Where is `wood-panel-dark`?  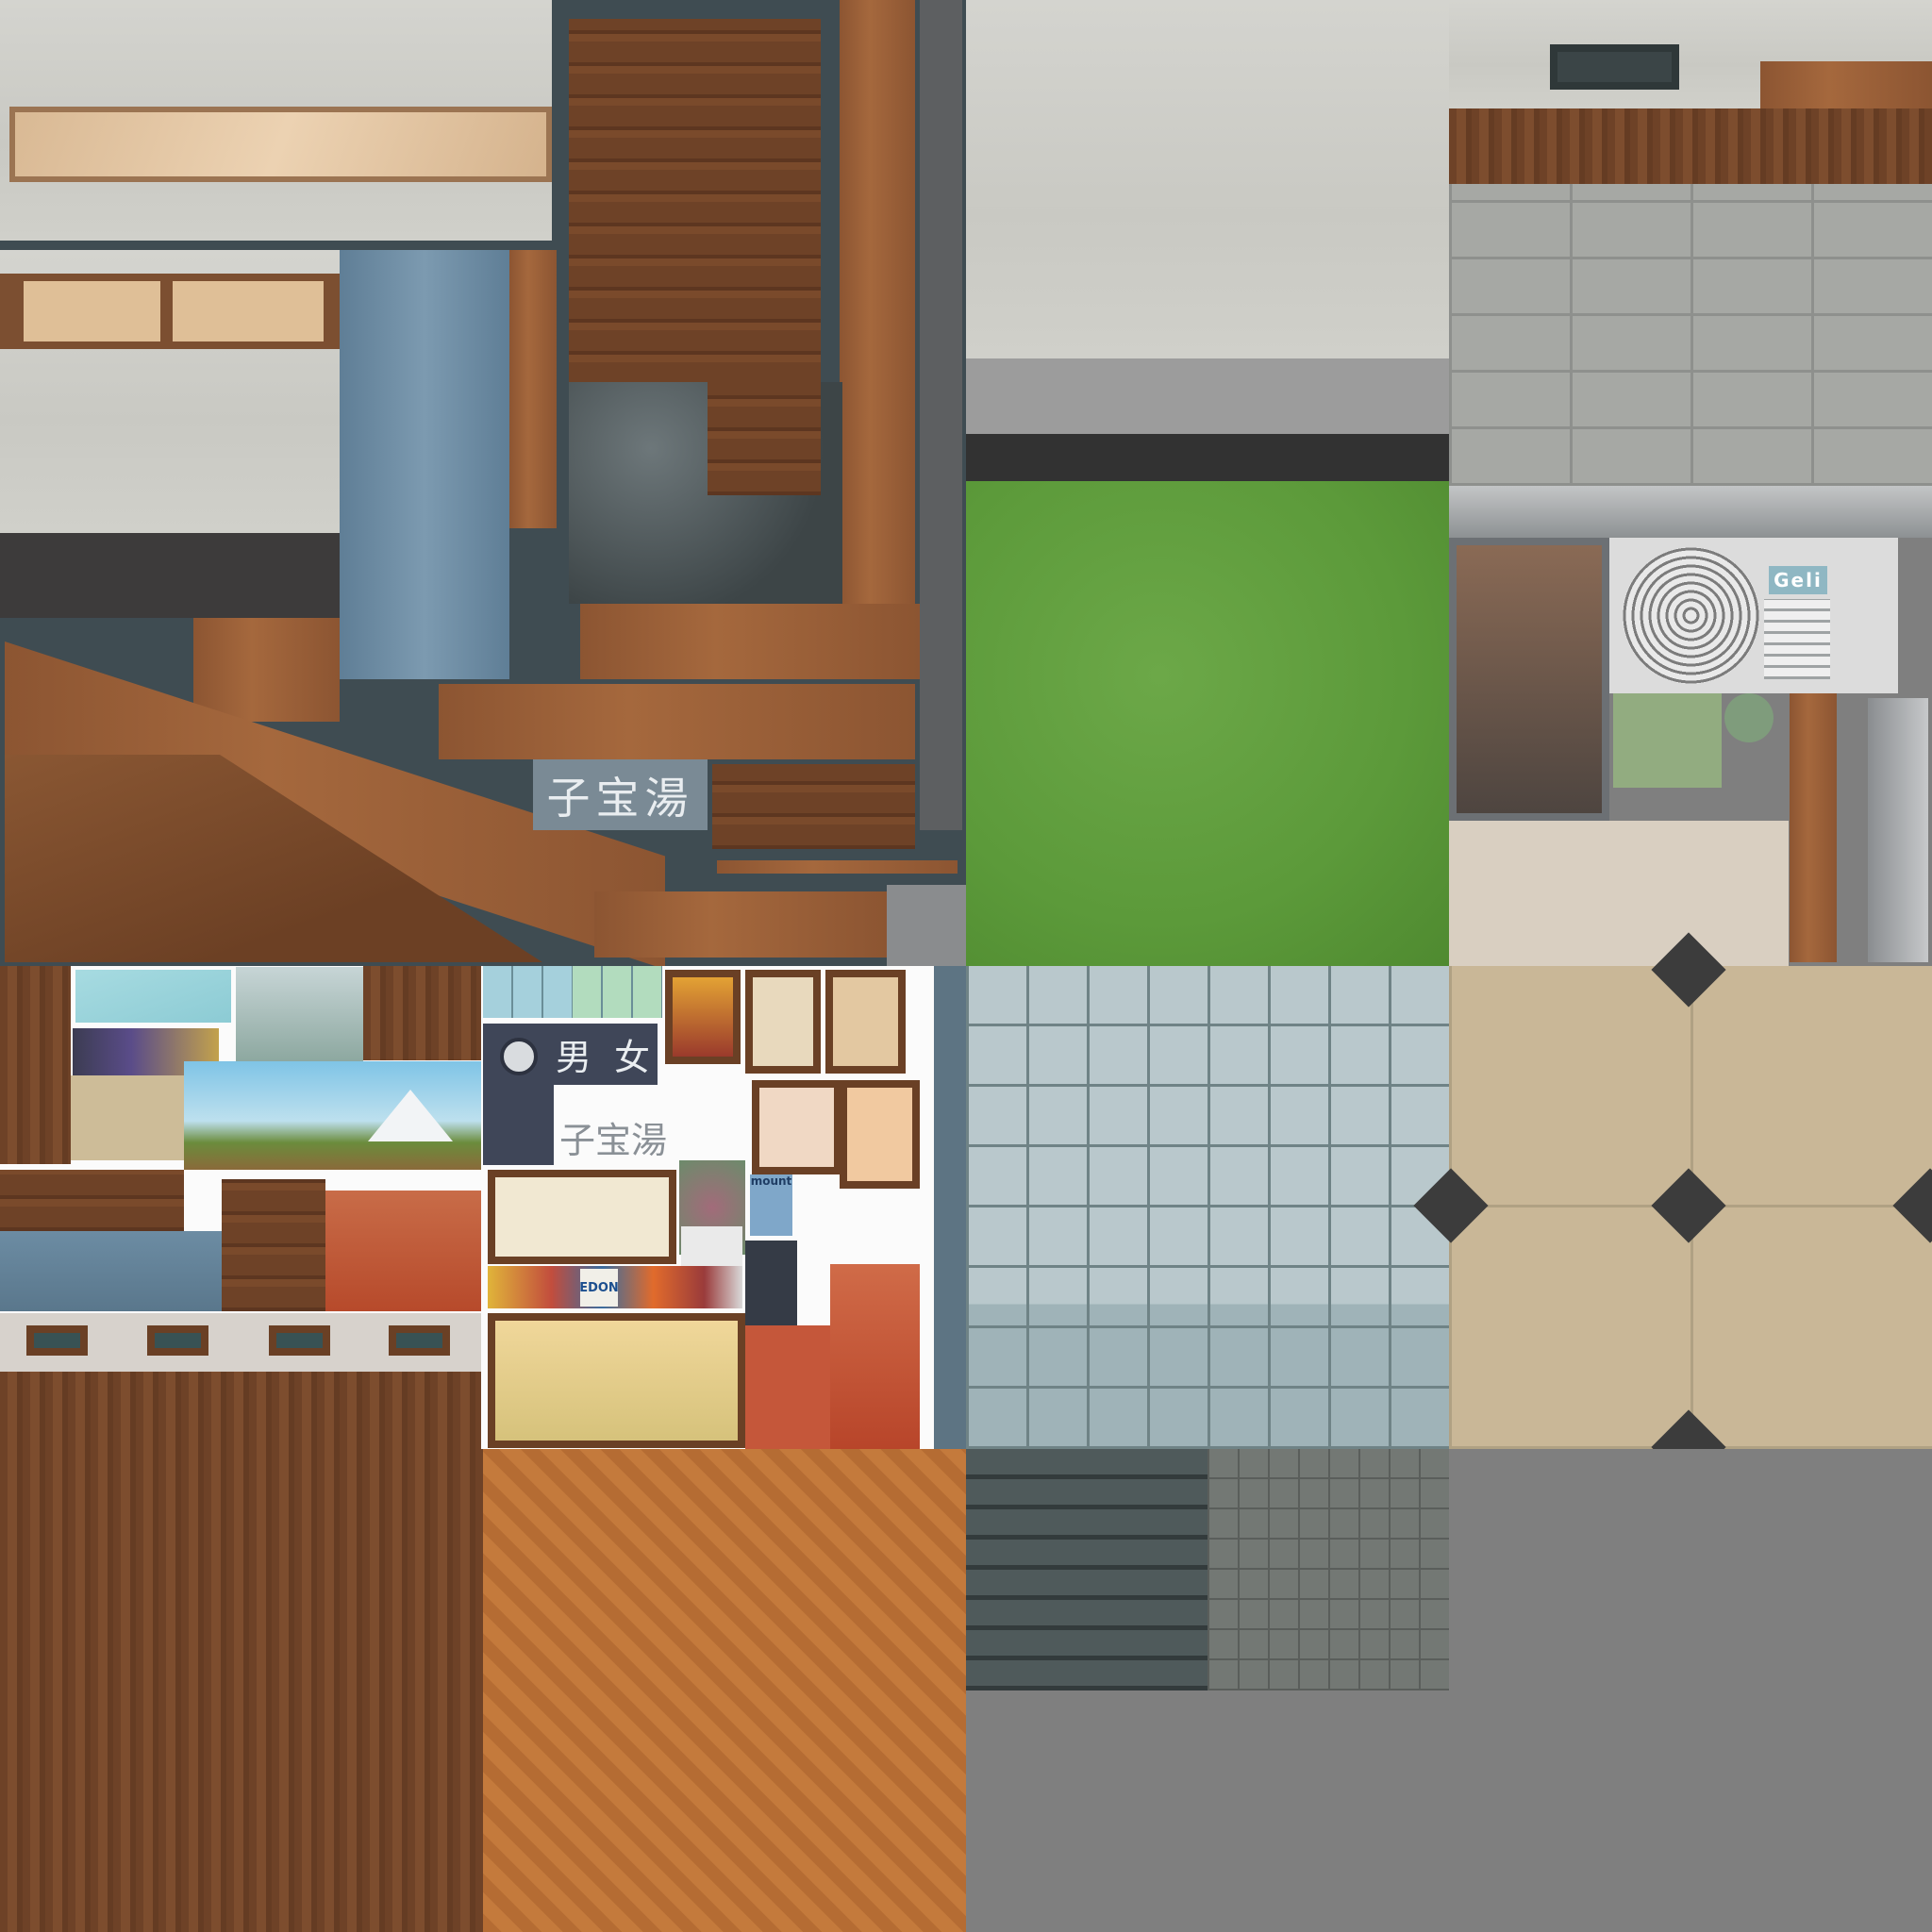
wood-panel-dark is located at coordinates (422, 1013).